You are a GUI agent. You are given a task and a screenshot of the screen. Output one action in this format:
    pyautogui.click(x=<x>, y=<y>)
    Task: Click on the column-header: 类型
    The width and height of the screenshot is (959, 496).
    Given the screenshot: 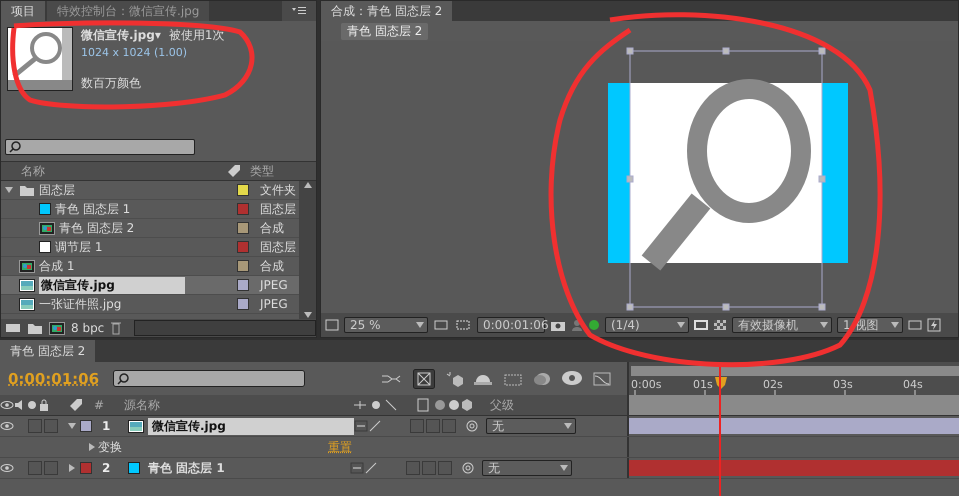 What is the action you would take?
    pyautogui.click(x=262, y=171)
    